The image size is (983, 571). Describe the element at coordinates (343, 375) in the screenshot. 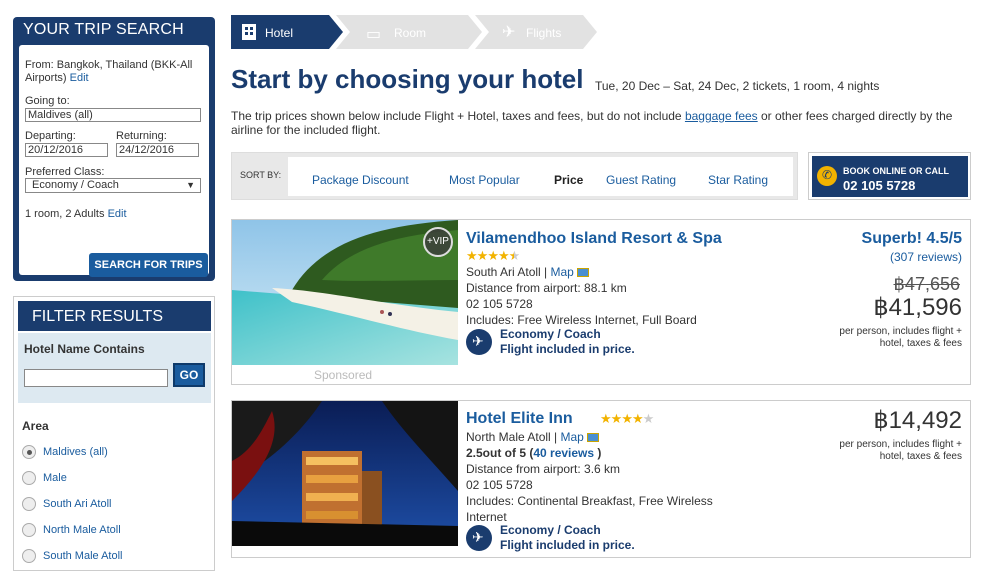

I see `sponsored-label: Sponsored` at that location.